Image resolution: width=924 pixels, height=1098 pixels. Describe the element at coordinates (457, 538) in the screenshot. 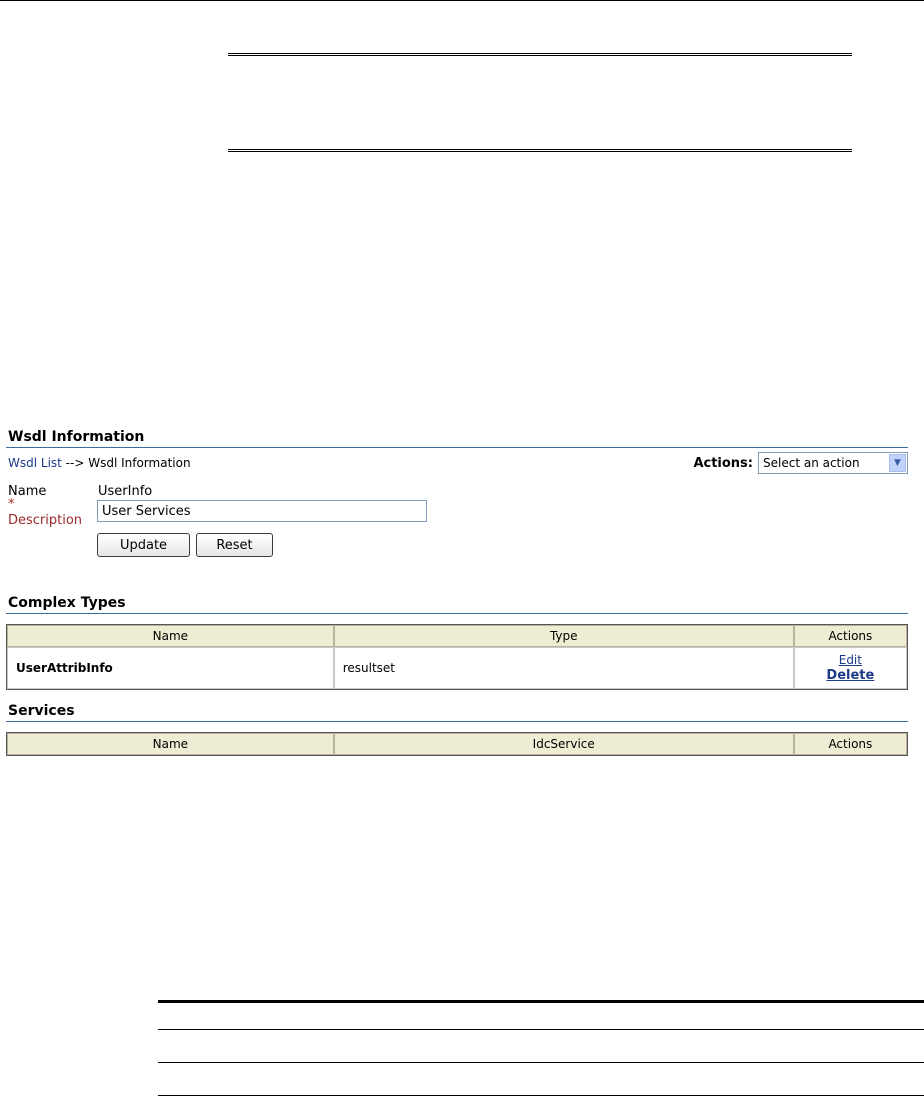

I see `wsdl-form: Name UserInfo * Description Update Reset` at that location.